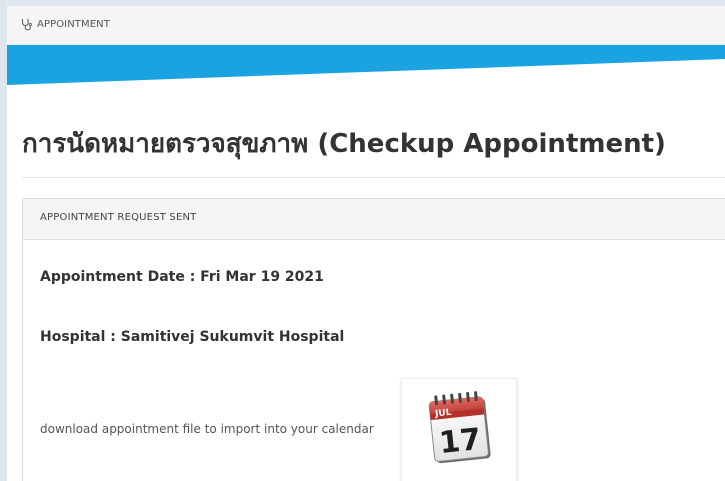  Describe the element at coordinates (366, 25) in the screenshot. I see `top-bar: APPOINTMENT` at that location.